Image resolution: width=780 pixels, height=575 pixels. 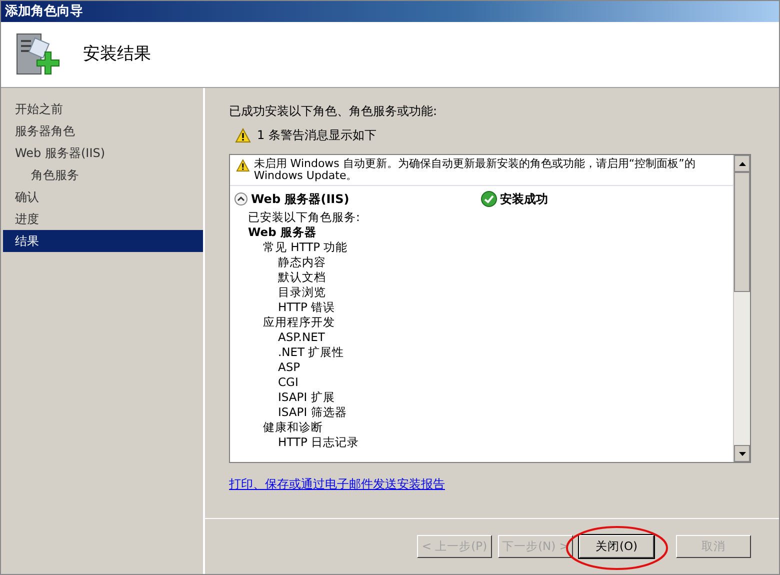 I want to click on success-check-icon, so click(x=489, y=199).